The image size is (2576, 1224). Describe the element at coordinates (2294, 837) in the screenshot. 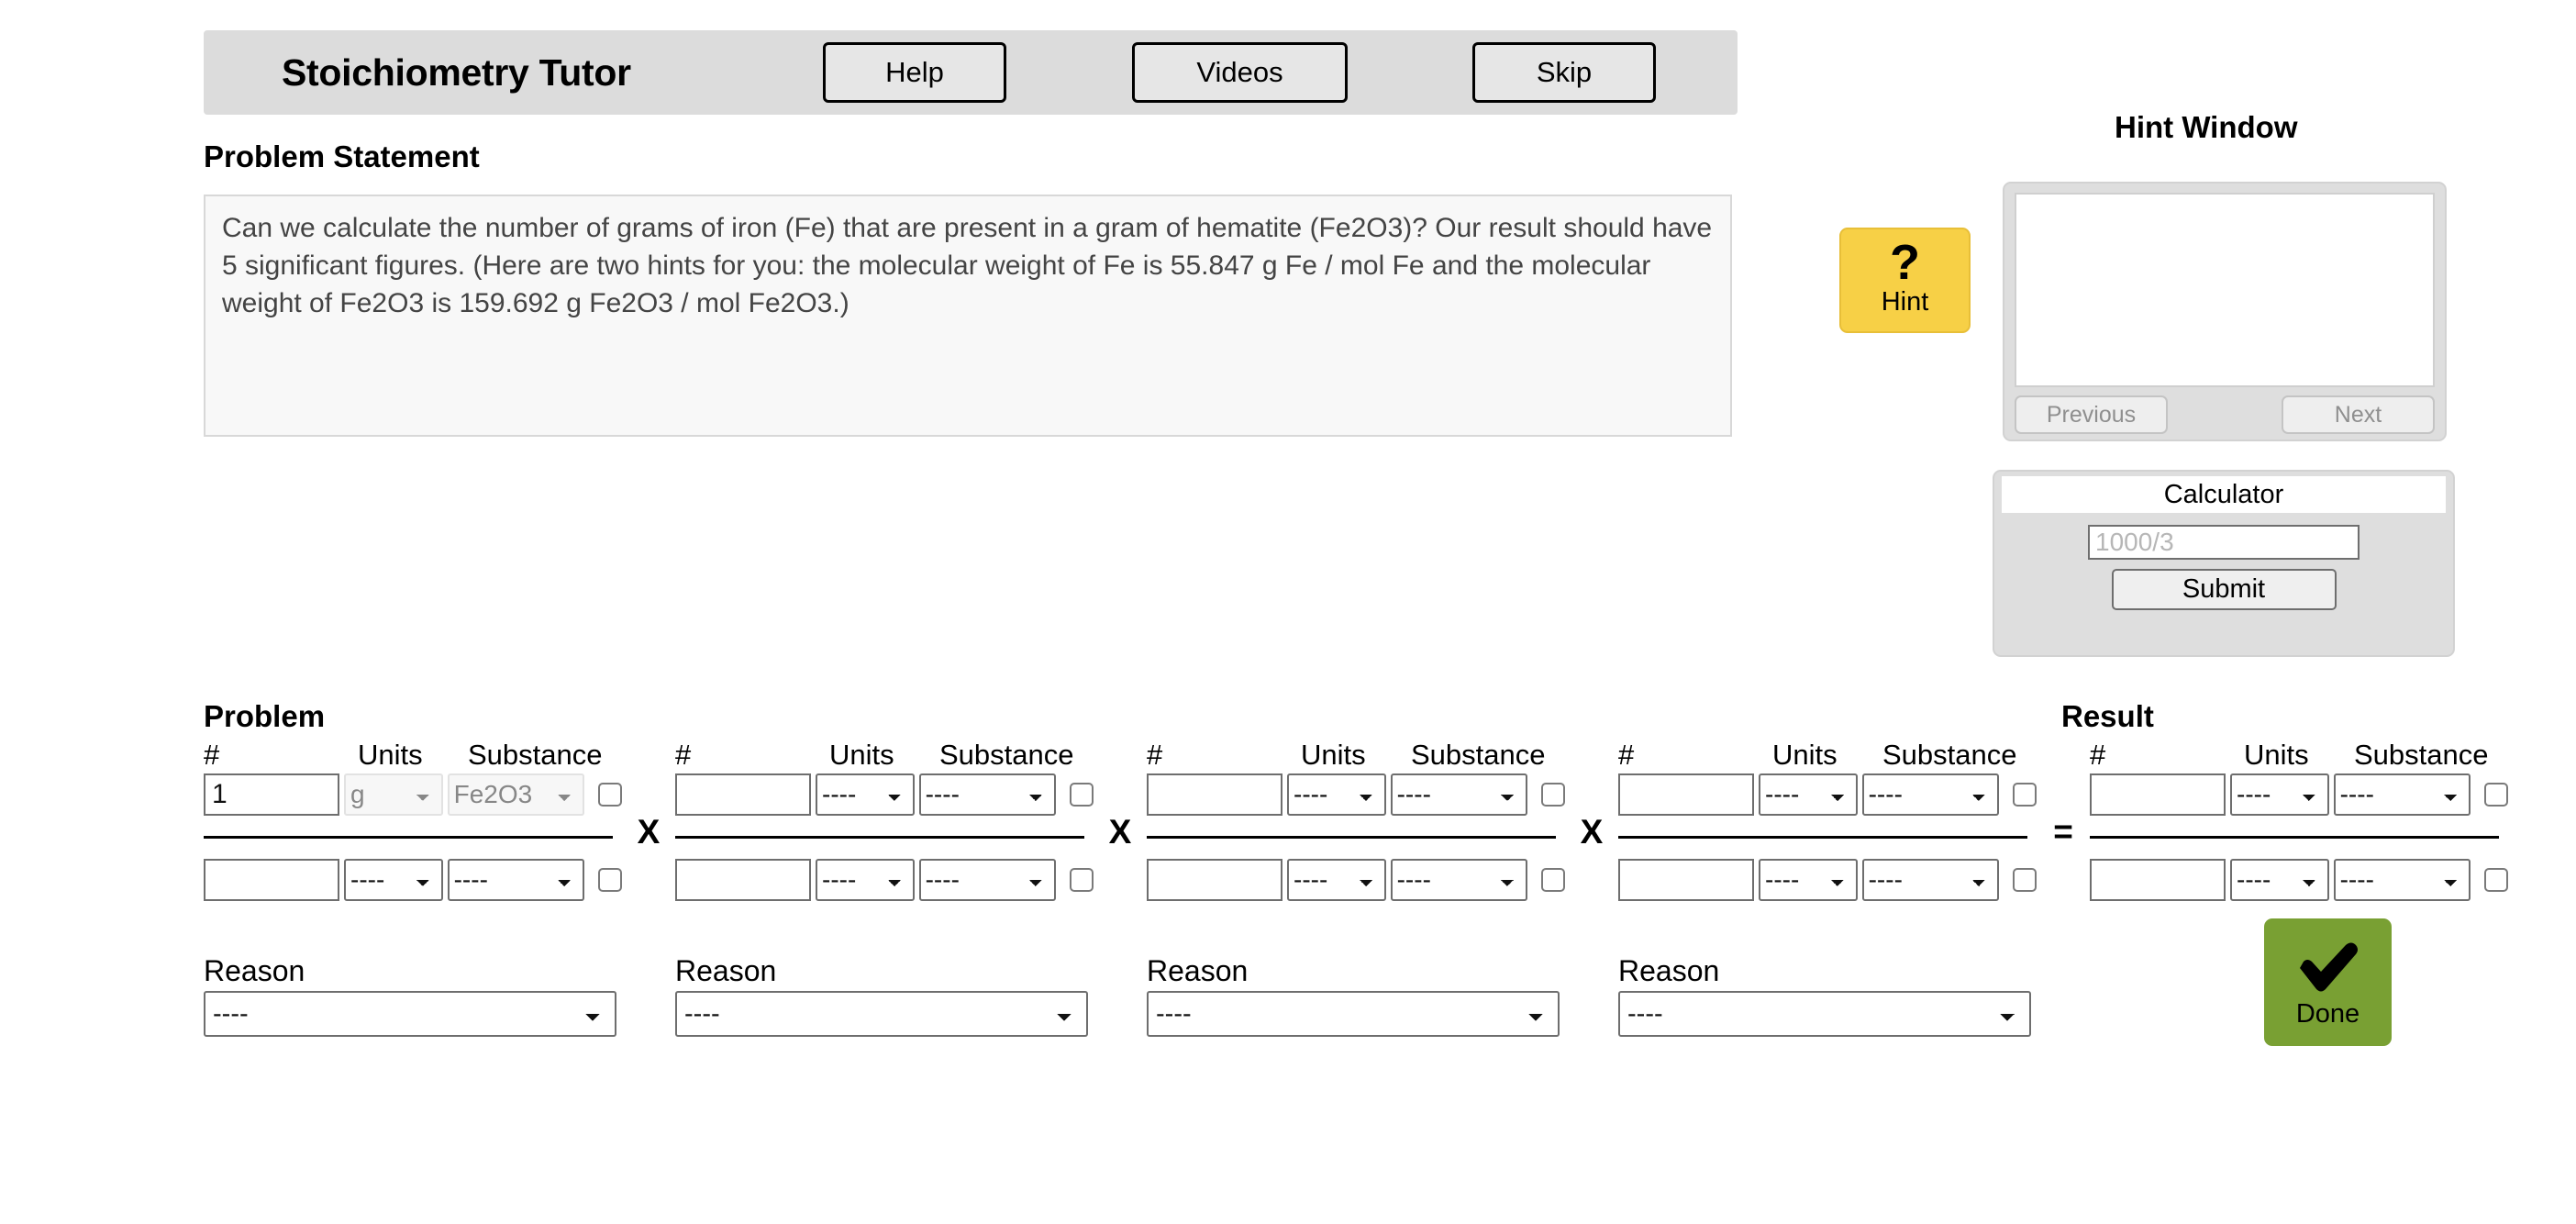

I see `result-term-fraction-bar-line` at that location.